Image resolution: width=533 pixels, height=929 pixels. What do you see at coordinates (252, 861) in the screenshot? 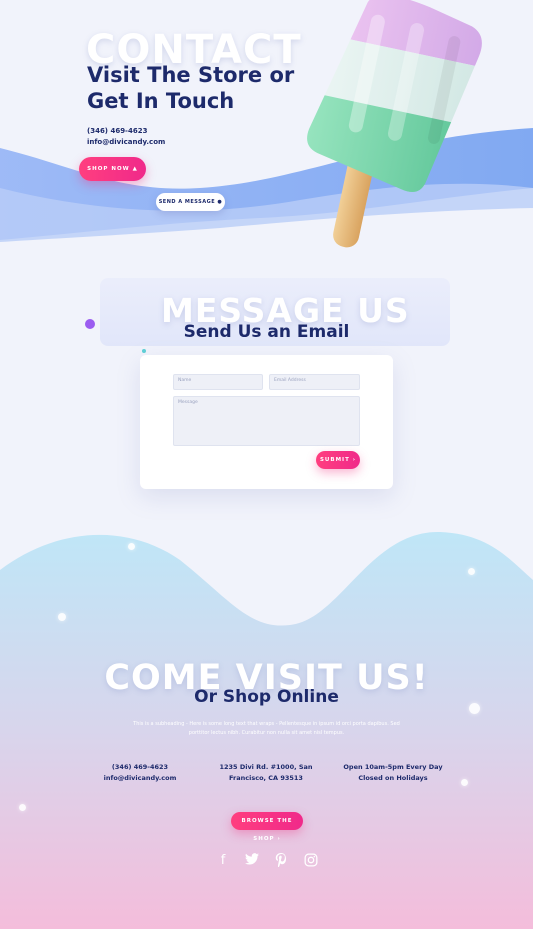
I see `twitter-icon` at bounding box center [252, 861].